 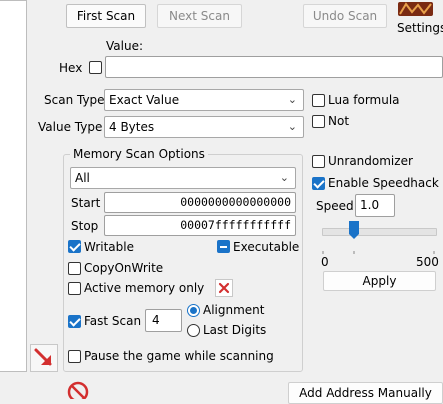 What do you see at coordinates (335, 206) in the screenshot?
I see `speed-label: Speed` at bounding box center [335, 206].